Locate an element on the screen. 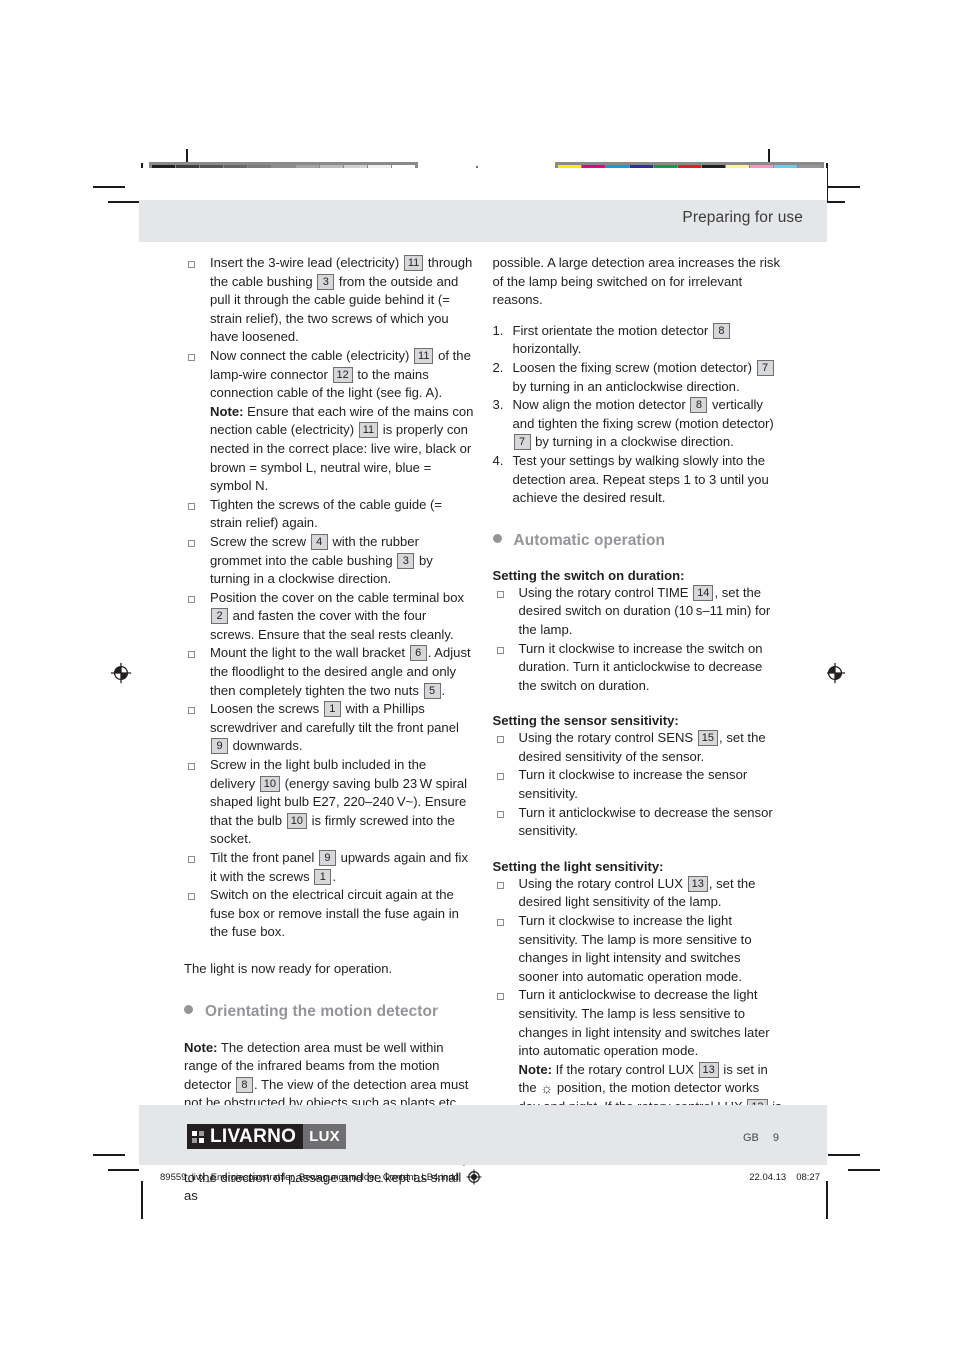 Image resolution: width=954 pixels, height=1351 pixels. part-ref: 5 is located at coordinates (432, 690).